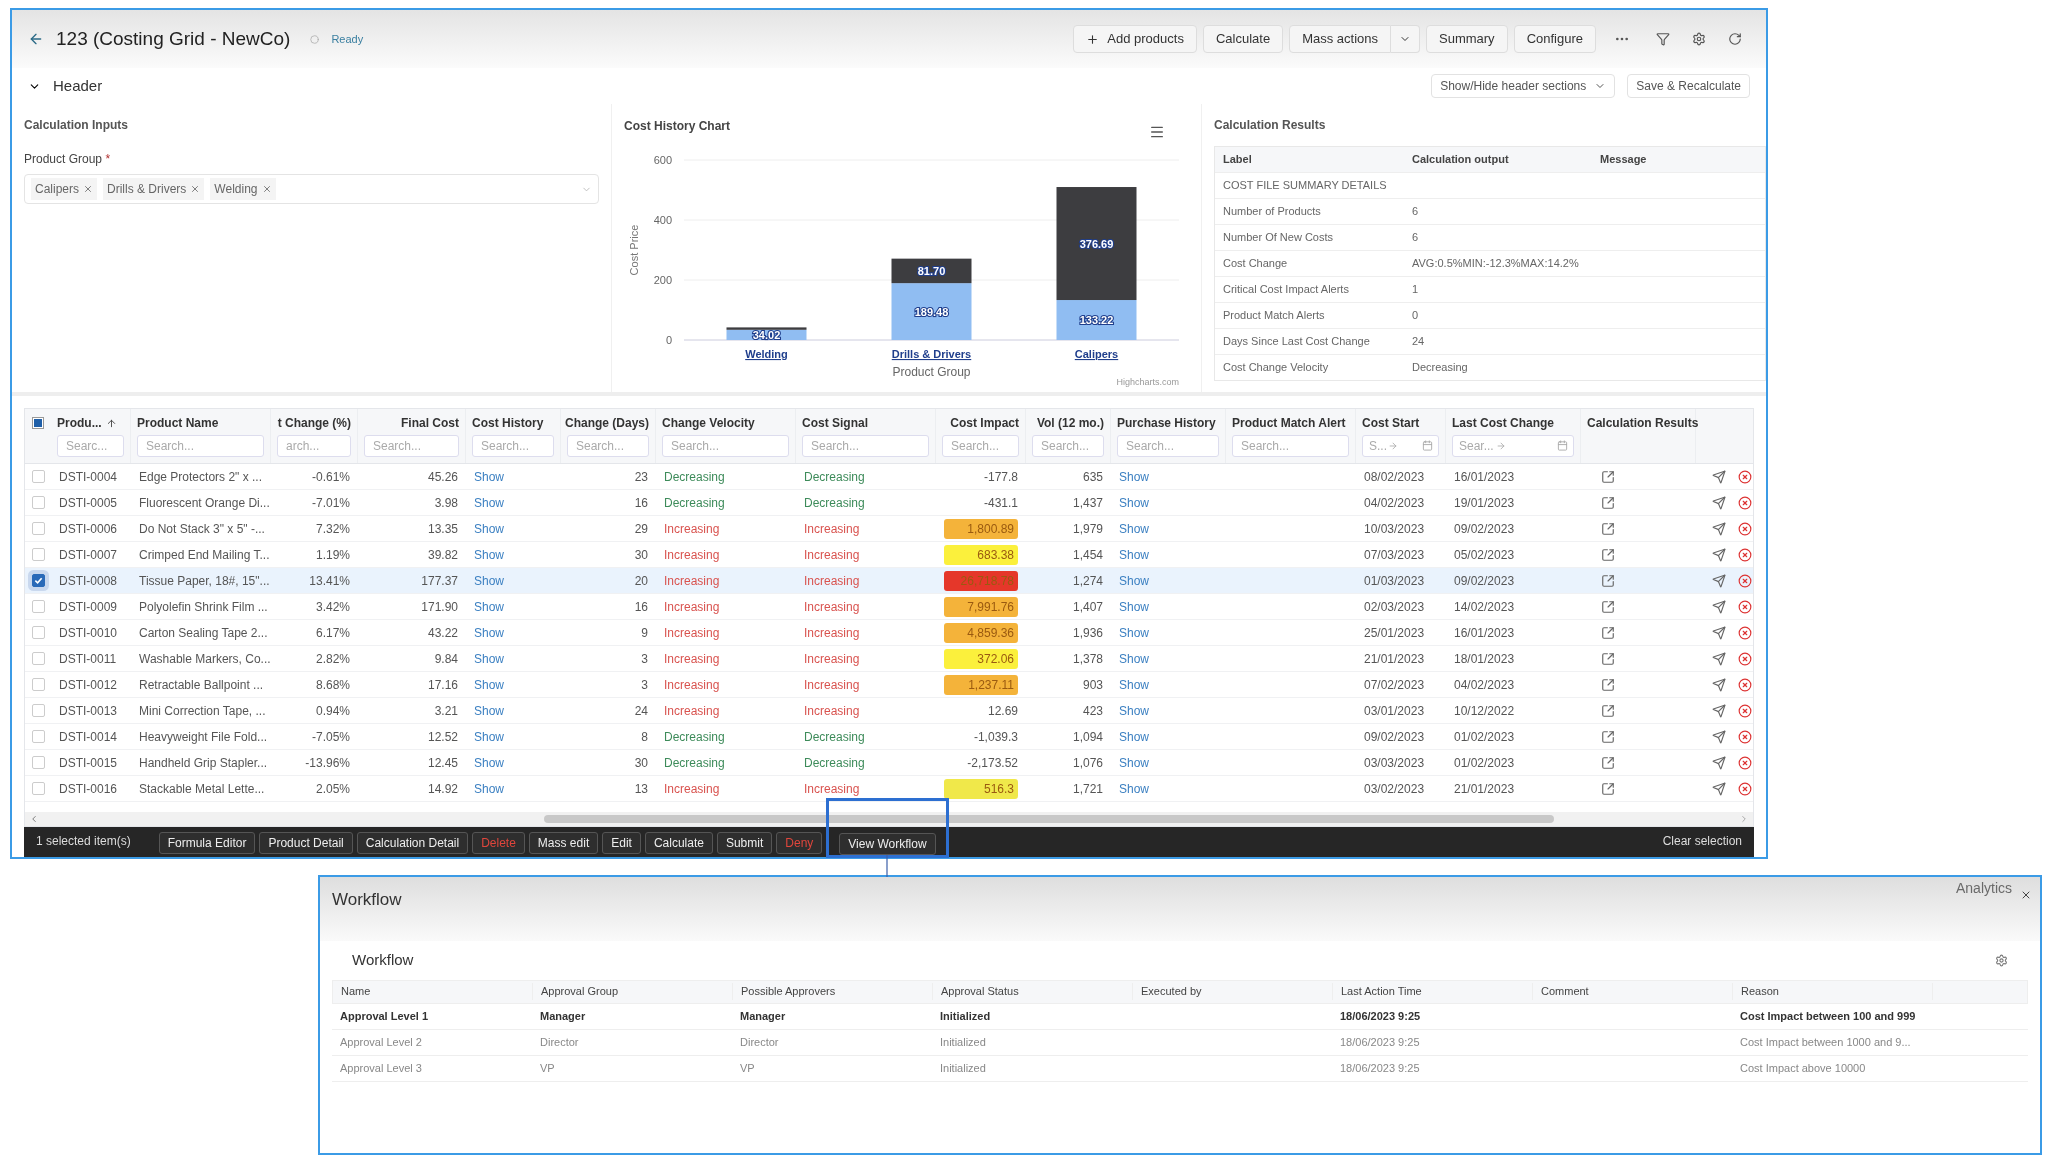  What do you see at coordinates (1070, 423) in the screenshot?
I see `column-header: Vol (12 mo.)` at bounding box center [1070, 423].